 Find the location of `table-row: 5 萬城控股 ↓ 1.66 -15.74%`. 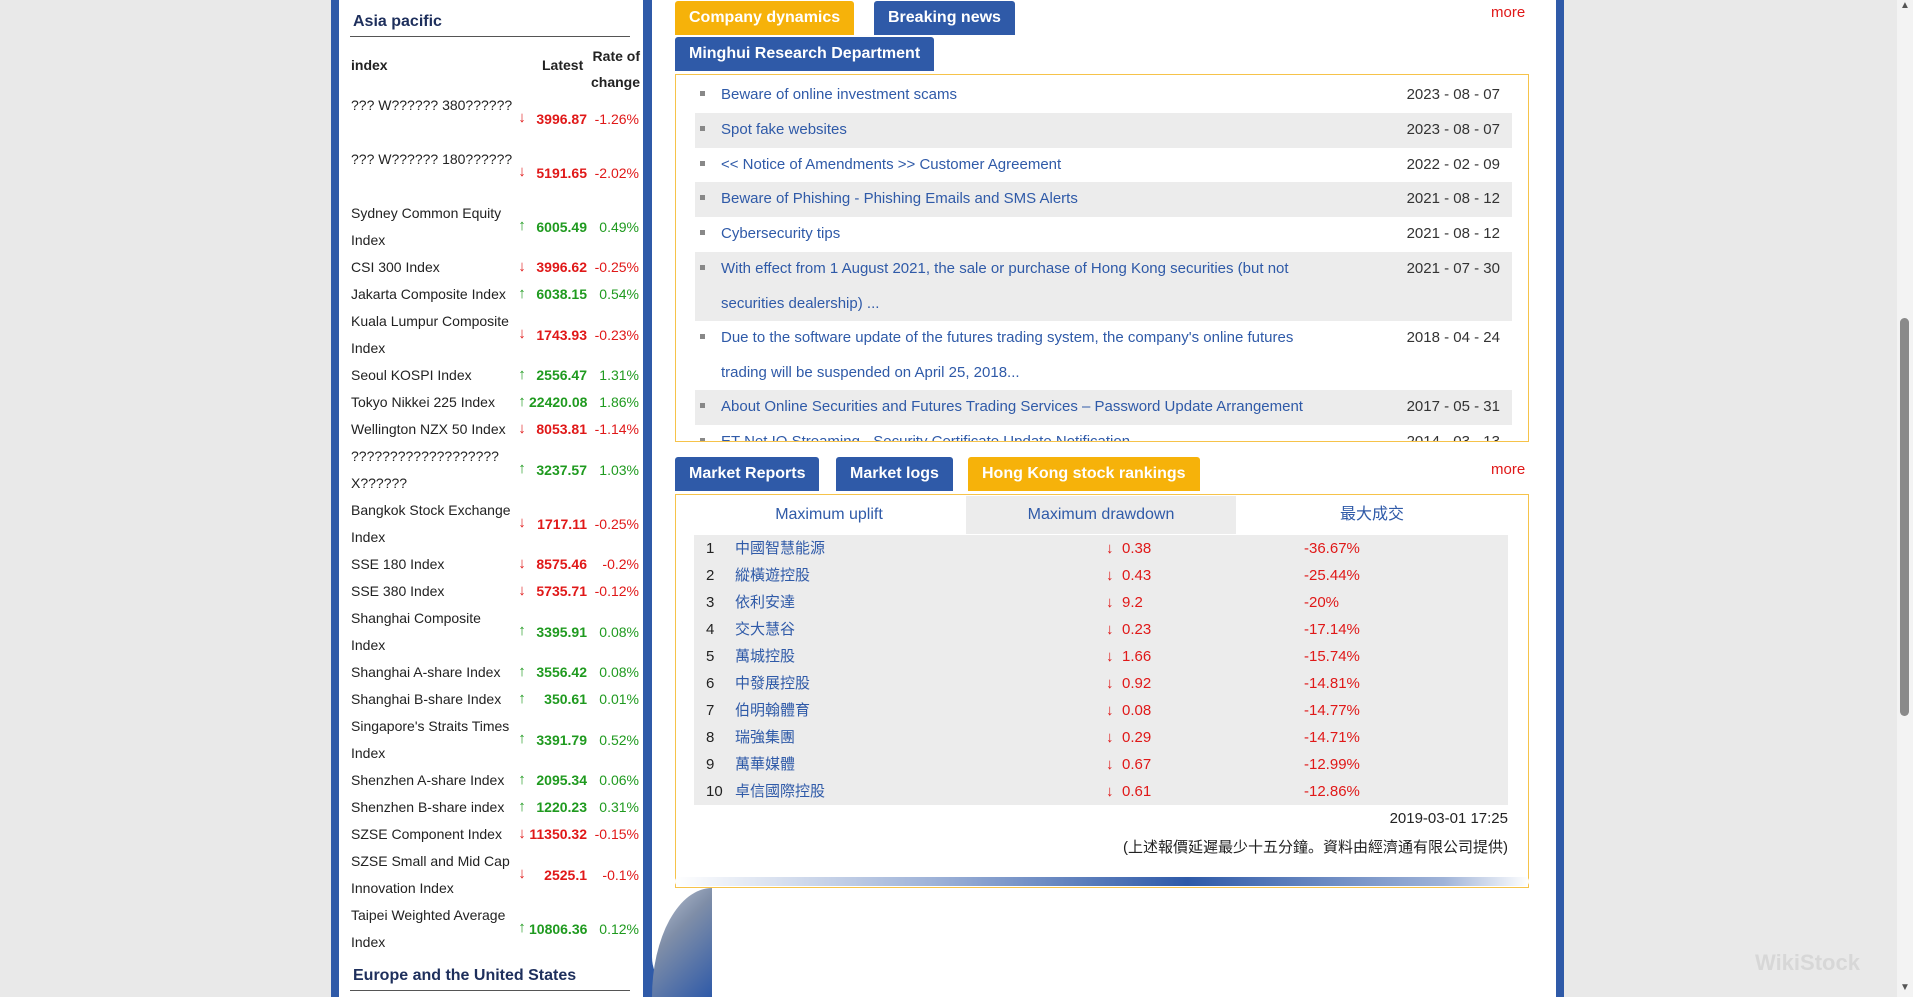

table-row: 5 萬城控股 ↓ 1.66 -15.74% is located at coordinates (1101, 656).